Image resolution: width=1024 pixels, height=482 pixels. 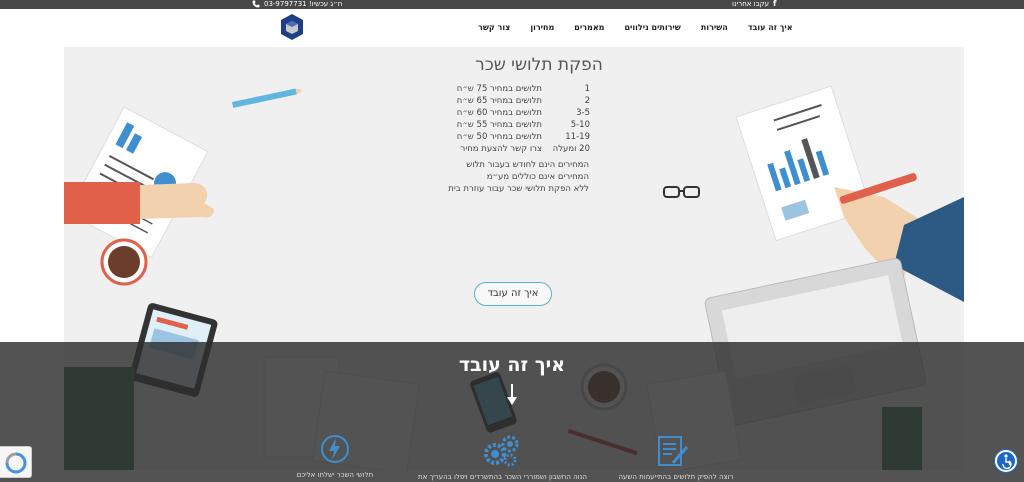 I want to click on site-logo, so click(x=292, y=27).